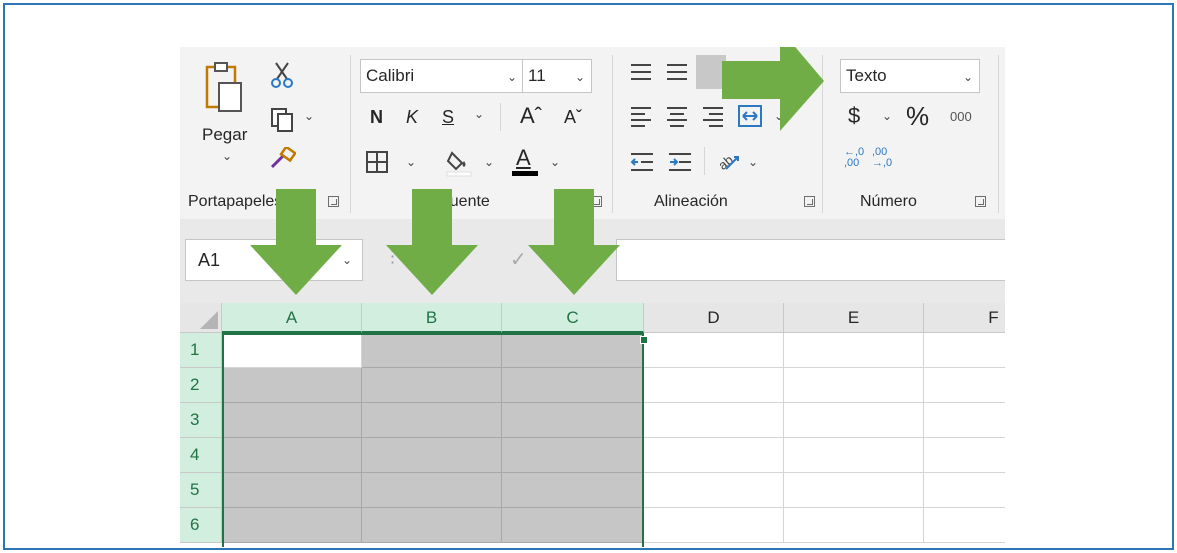 The image size is (1177, 553). Describe the element at coordinates (964, 525) in the screenshot. I see `cell-f6` at that location.